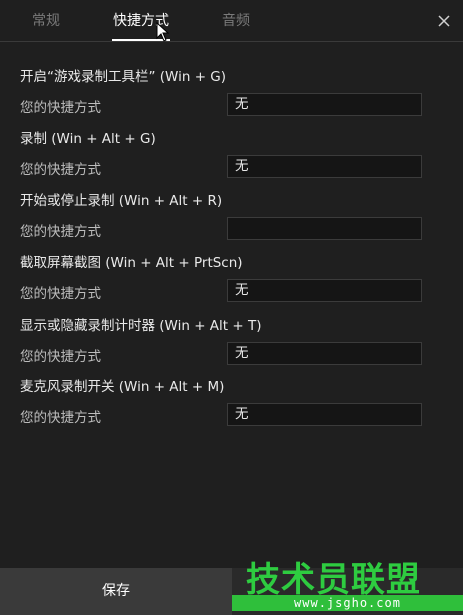 The height and width of the screenshot is (615, 463). I want to click on save-button: 保存, so click(116, 591).